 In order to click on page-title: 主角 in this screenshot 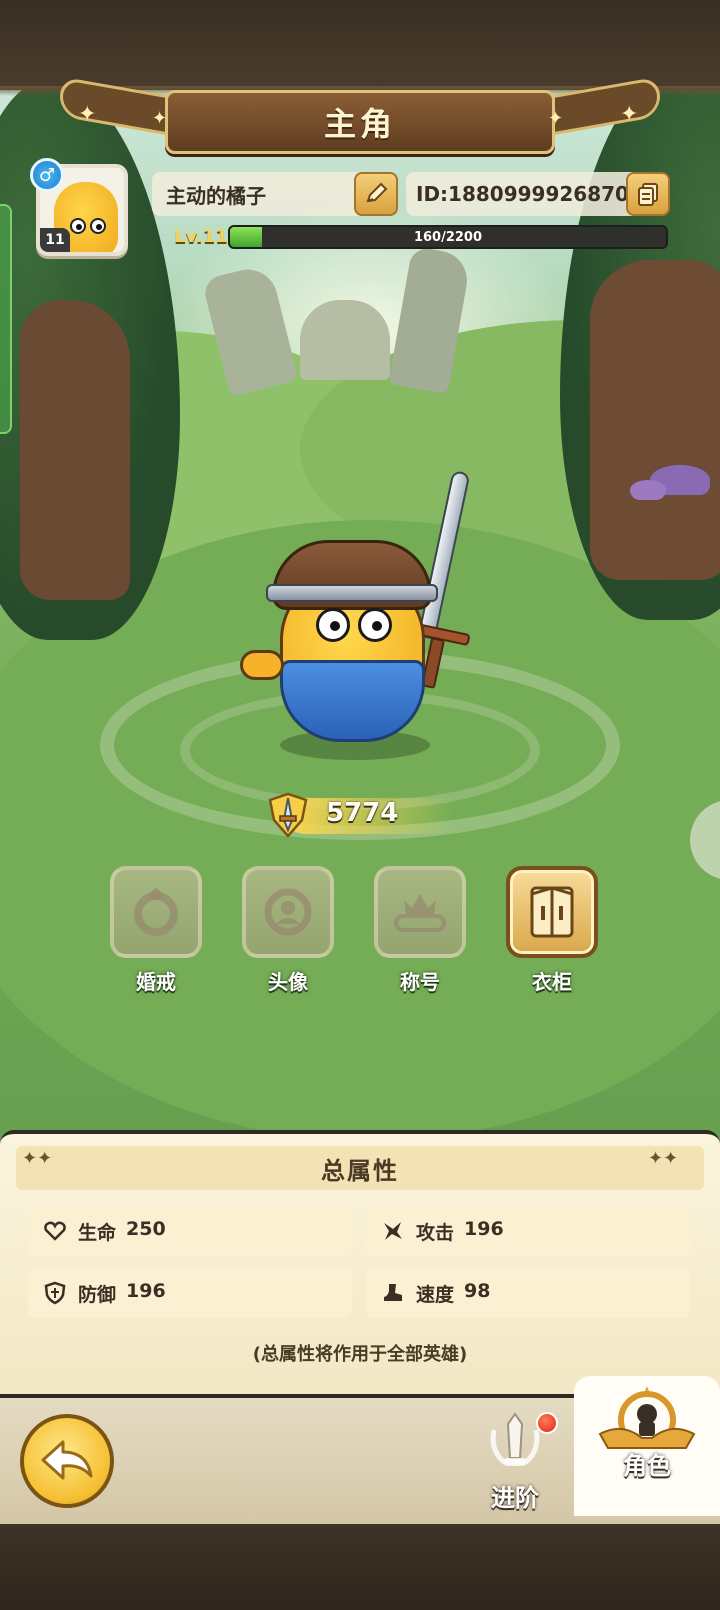, I will do `click(359, 124)`.